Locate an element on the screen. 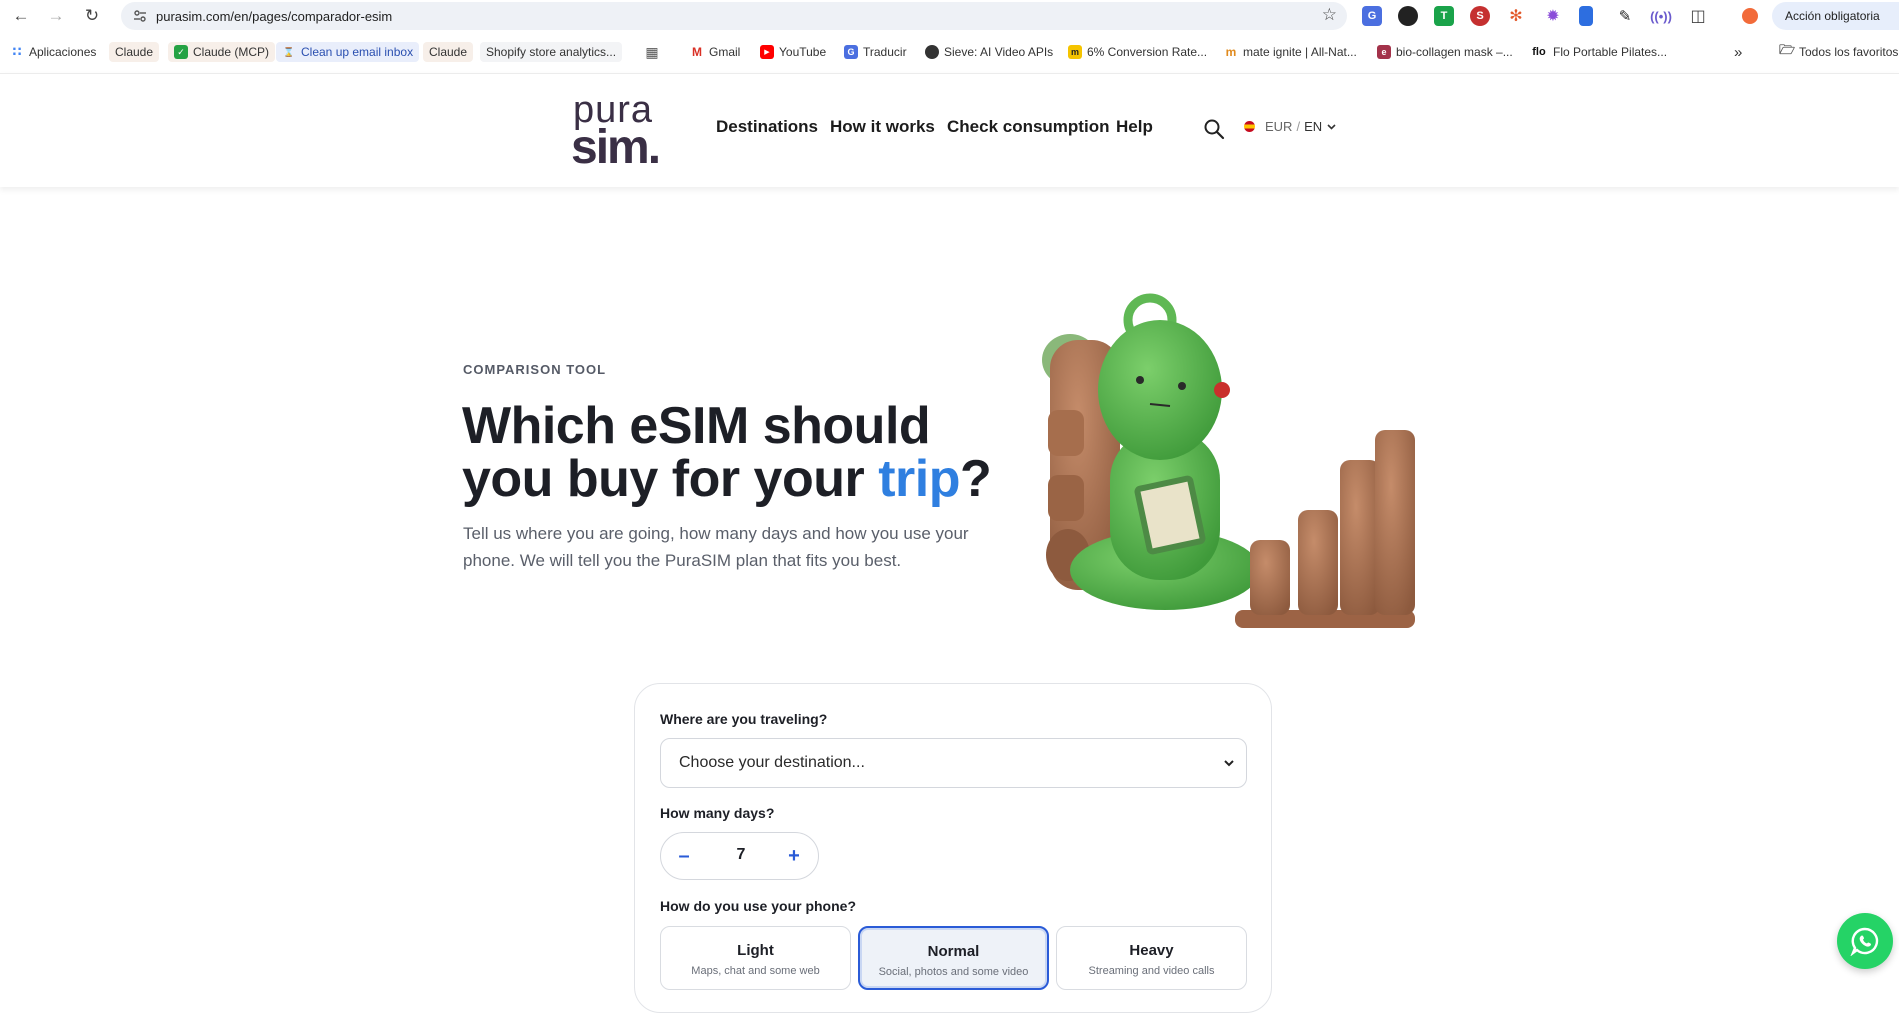 This screenshot has height=1013, width=1899. back-arrow-icon: ← is located at coordinates (21, 16).